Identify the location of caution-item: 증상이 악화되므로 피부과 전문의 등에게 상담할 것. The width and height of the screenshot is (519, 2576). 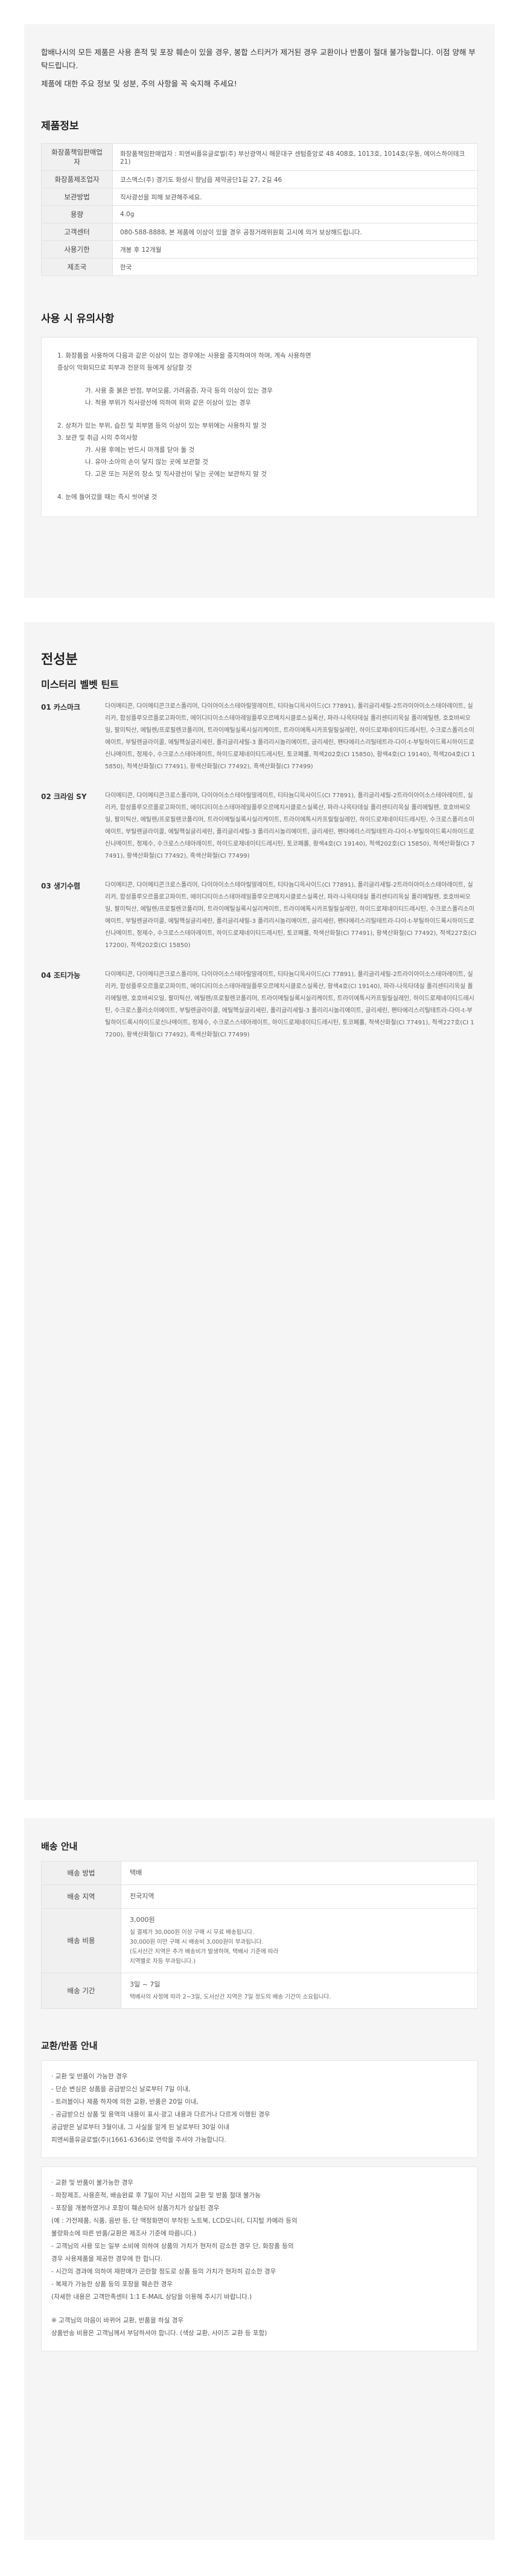
(125, 367).